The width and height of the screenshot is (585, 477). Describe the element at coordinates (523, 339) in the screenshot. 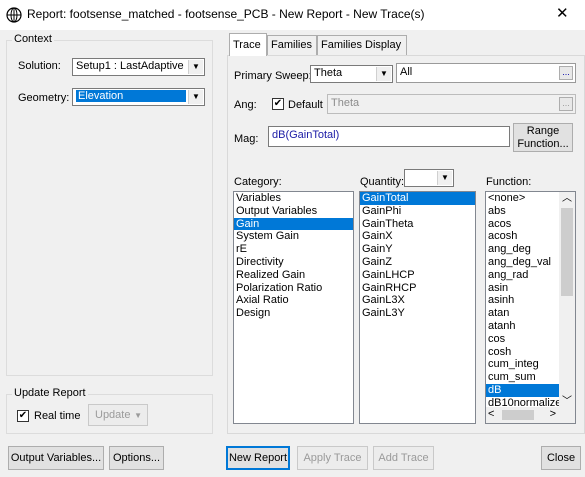

I see `function-item: cos` at that location.